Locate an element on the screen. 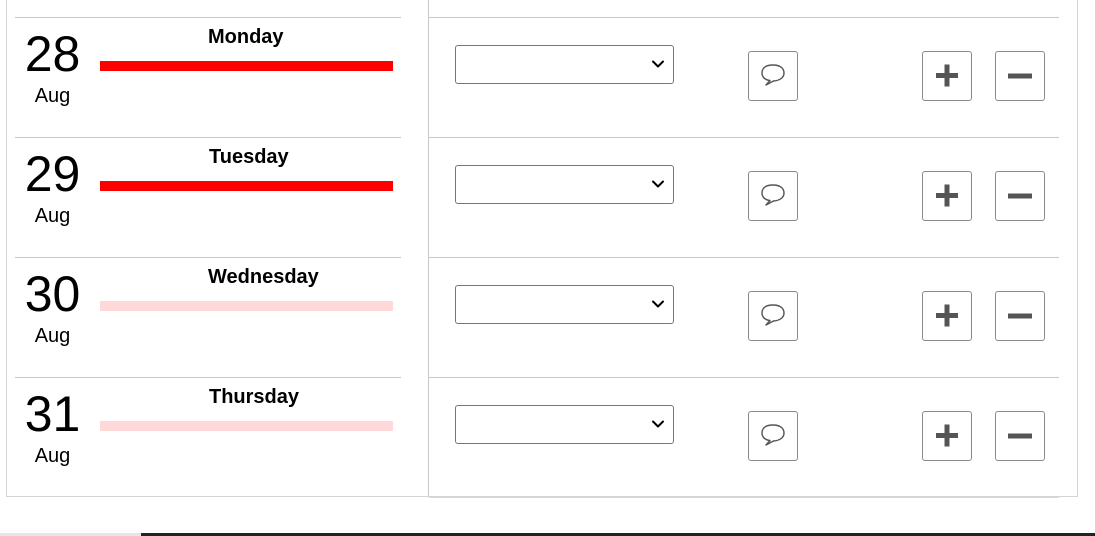 This screenshot has height=536, width=1095. day-number: 29 is located at coordinates (52, 174).